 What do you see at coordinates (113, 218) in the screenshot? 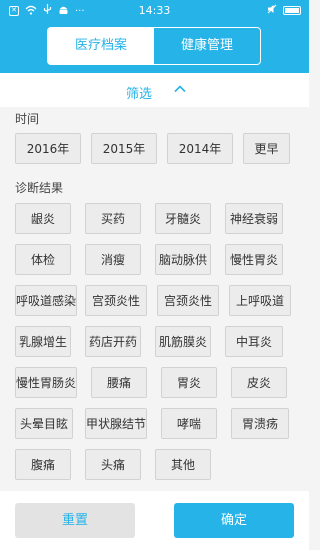
I see `diagnosis-option: 买药` at bounding box center [113, 218].